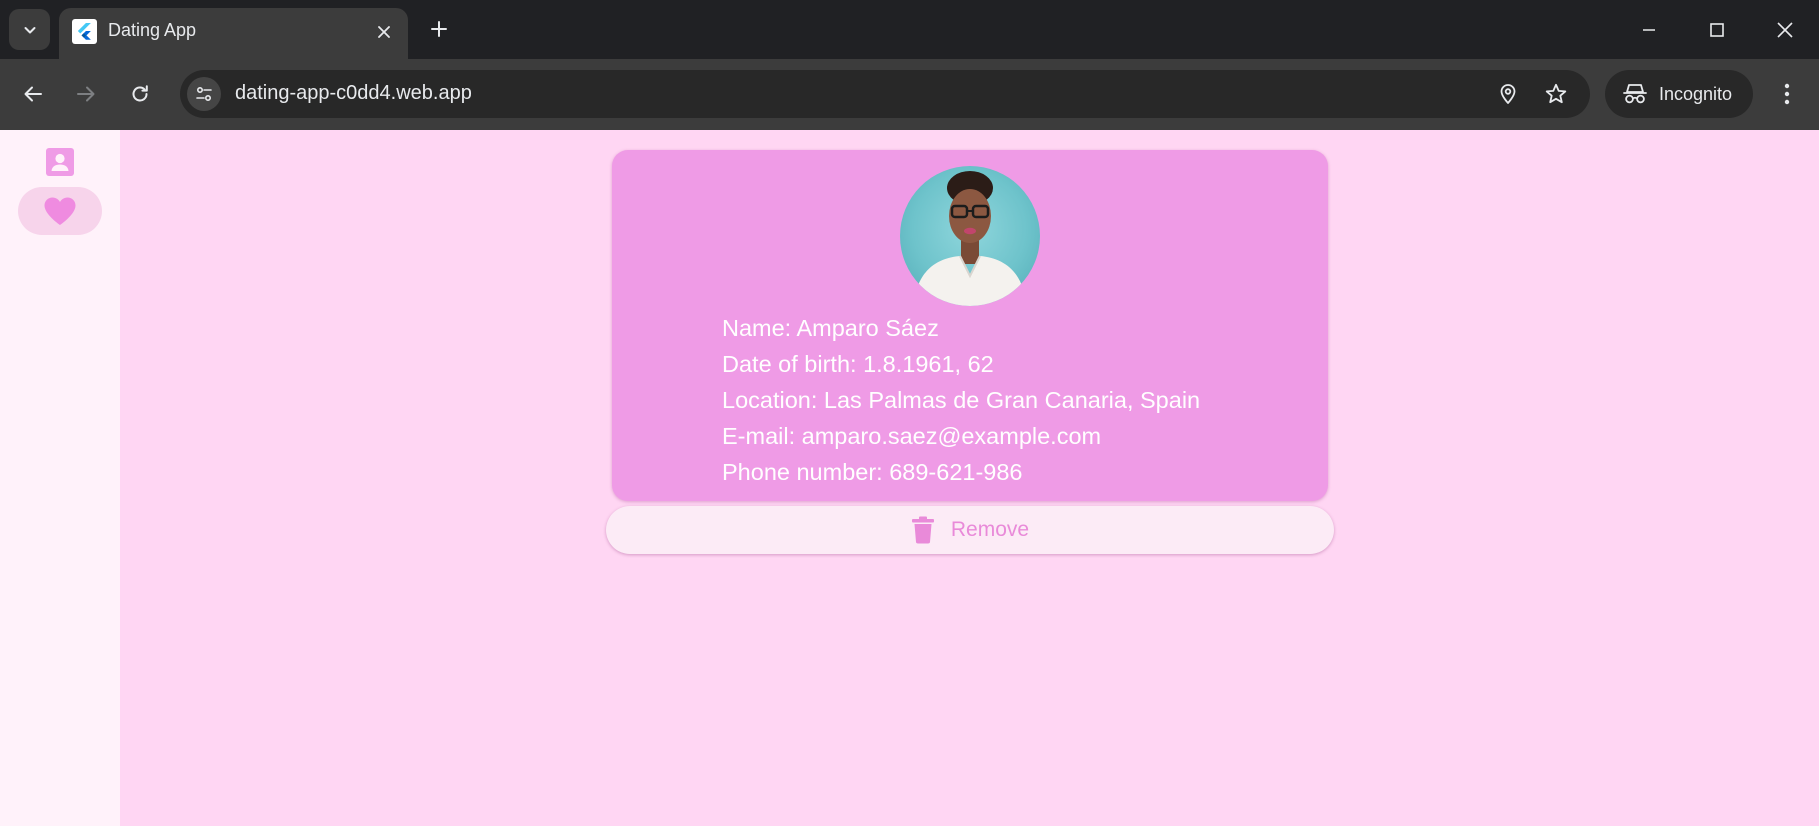 The height and width of the screenshot is (826, 1819). I want to click on tab-search-button, so click(29, 29).